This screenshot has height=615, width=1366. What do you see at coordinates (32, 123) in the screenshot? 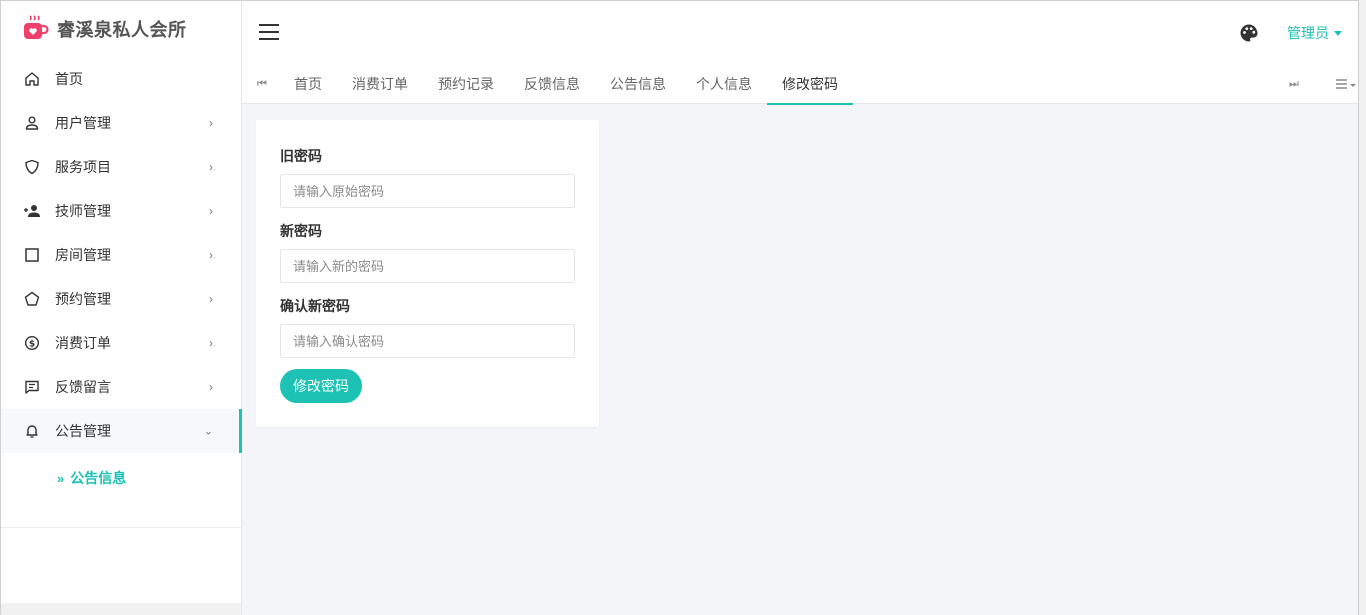
I see `user-icon` at bounding box center [32, 123].